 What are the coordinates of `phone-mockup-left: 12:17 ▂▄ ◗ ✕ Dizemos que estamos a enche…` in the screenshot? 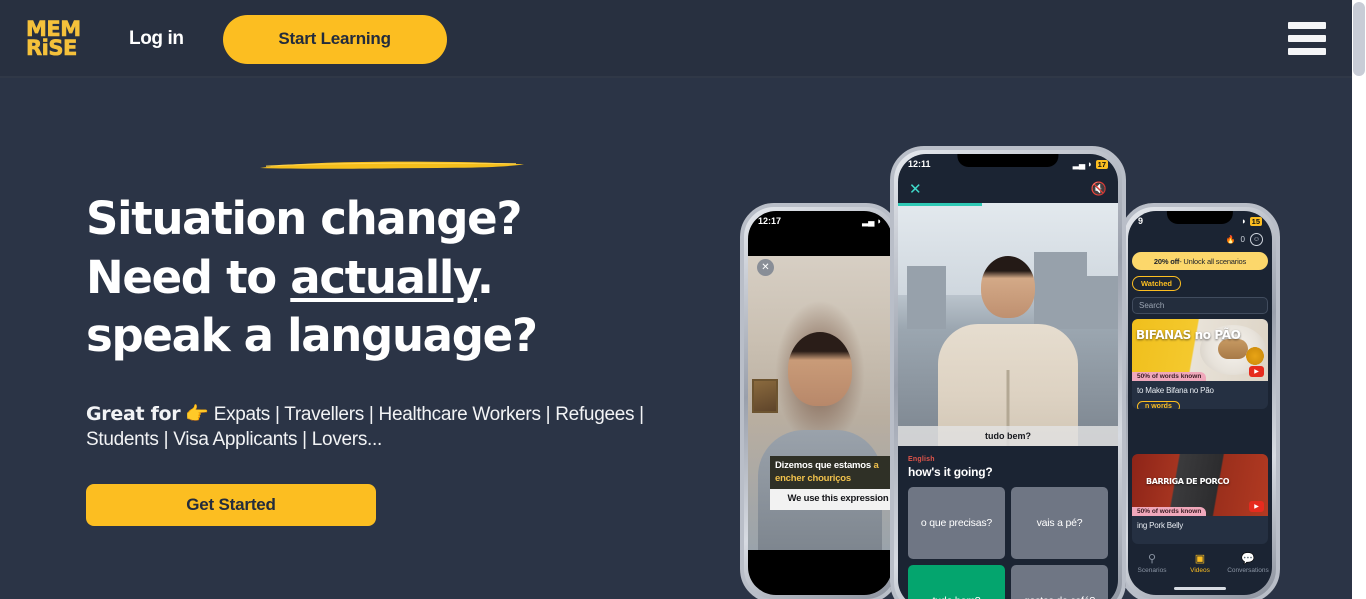 It's located at (820, 401).